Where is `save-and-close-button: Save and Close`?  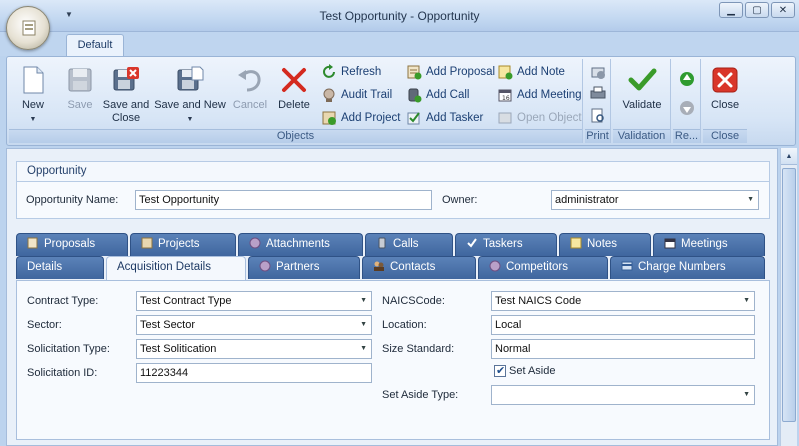 save-and-close-button: Save and Close is located at coordinates (126, 94).